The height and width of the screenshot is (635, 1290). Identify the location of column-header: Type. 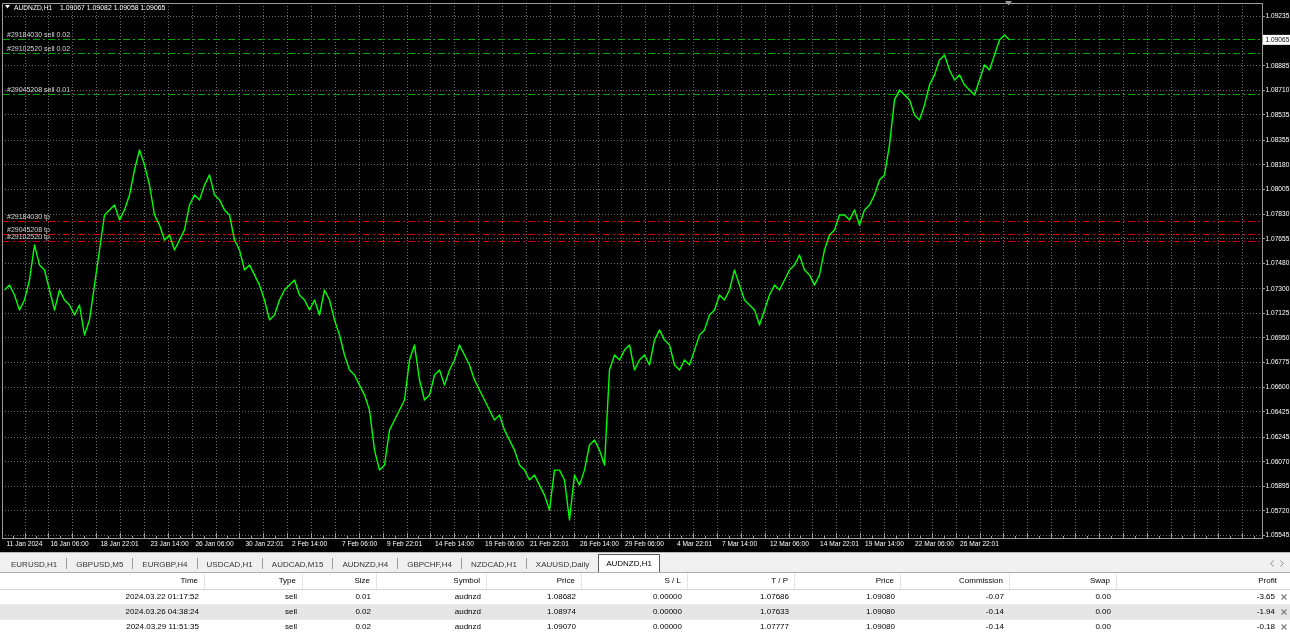
(254, 581).